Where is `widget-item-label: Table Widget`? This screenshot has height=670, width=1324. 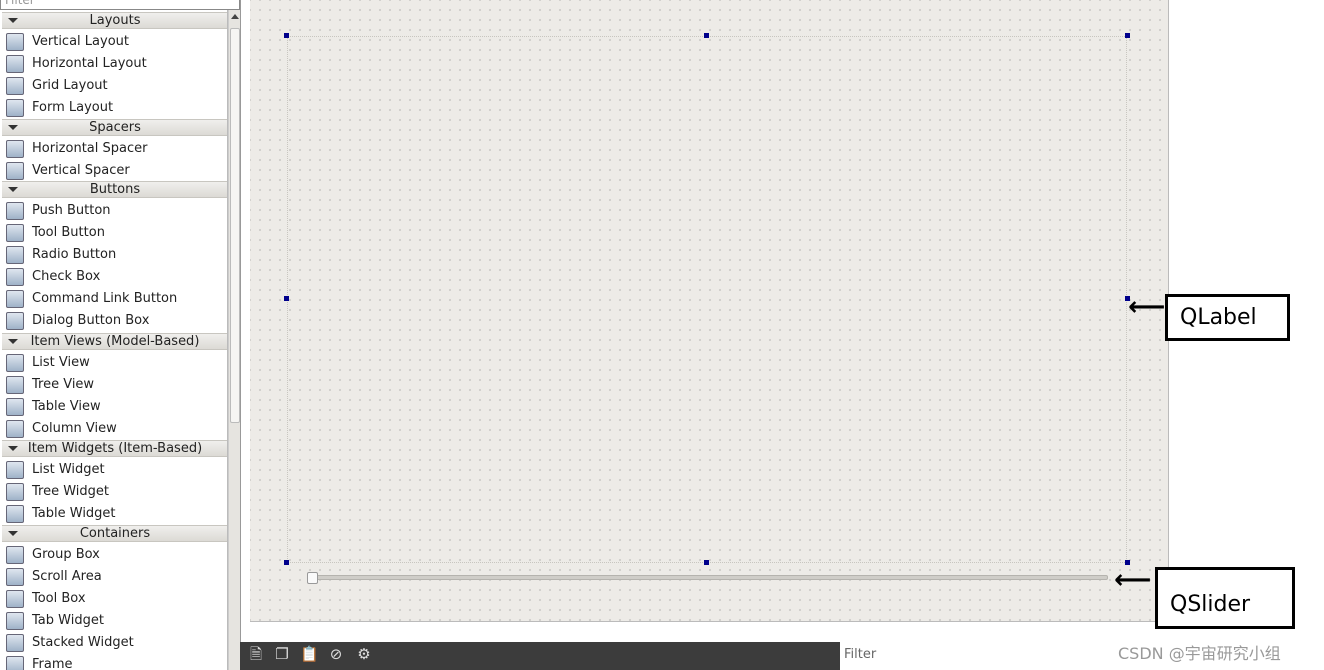 widget-item-label: Table Widget is located at coordinates (74, 513).